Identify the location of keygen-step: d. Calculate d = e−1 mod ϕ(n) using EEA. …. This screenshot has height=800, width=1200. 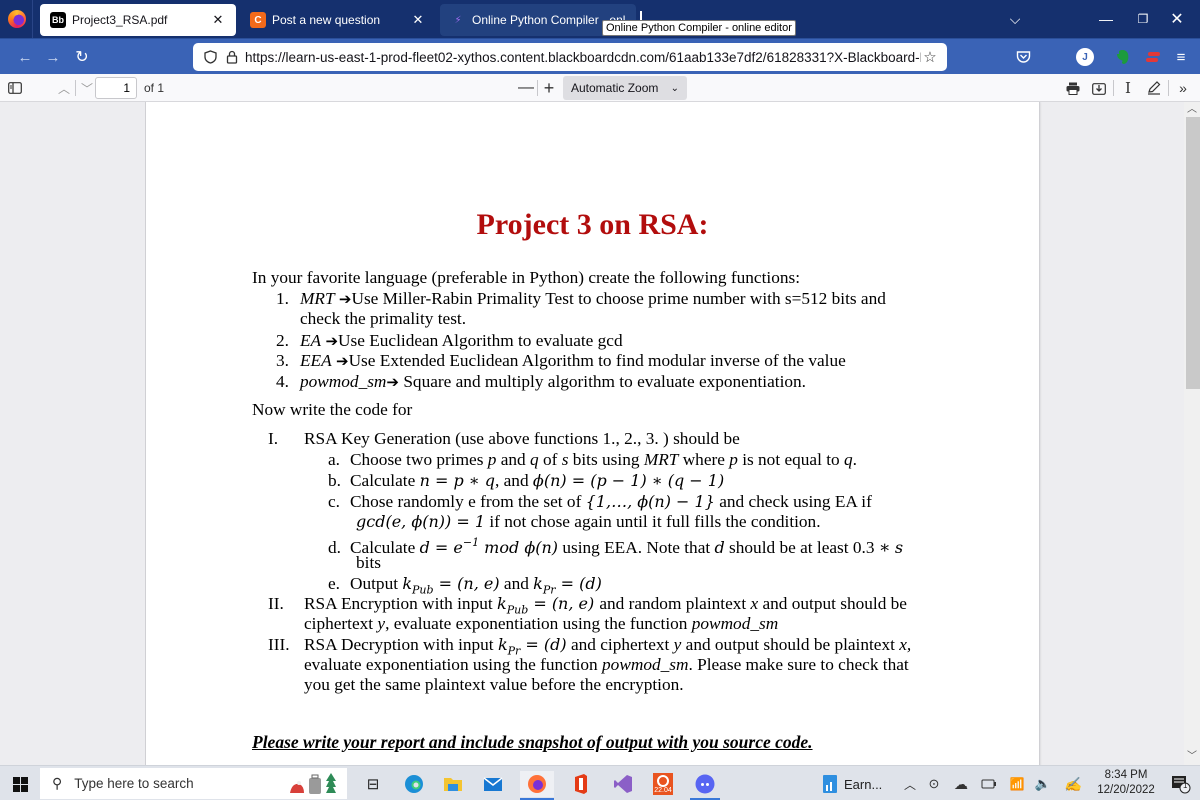
(616, 546).